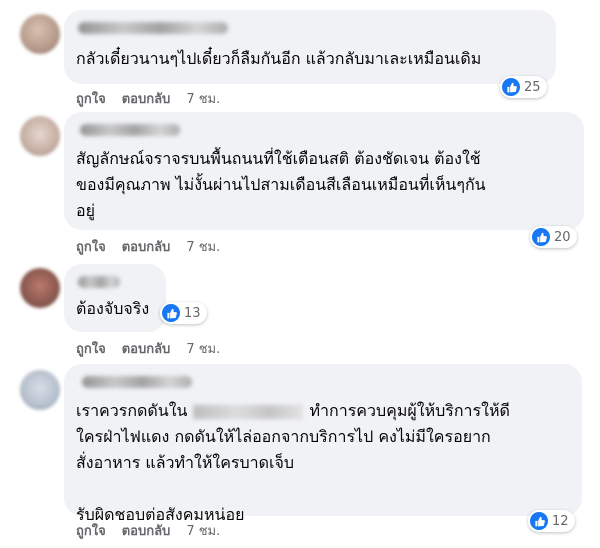 This screenshot has width=600, height=548. Describe the element at coordinates (132, 410) in the screenshot. I see `comment-text-part: เราควรกดดันใน` at that location.